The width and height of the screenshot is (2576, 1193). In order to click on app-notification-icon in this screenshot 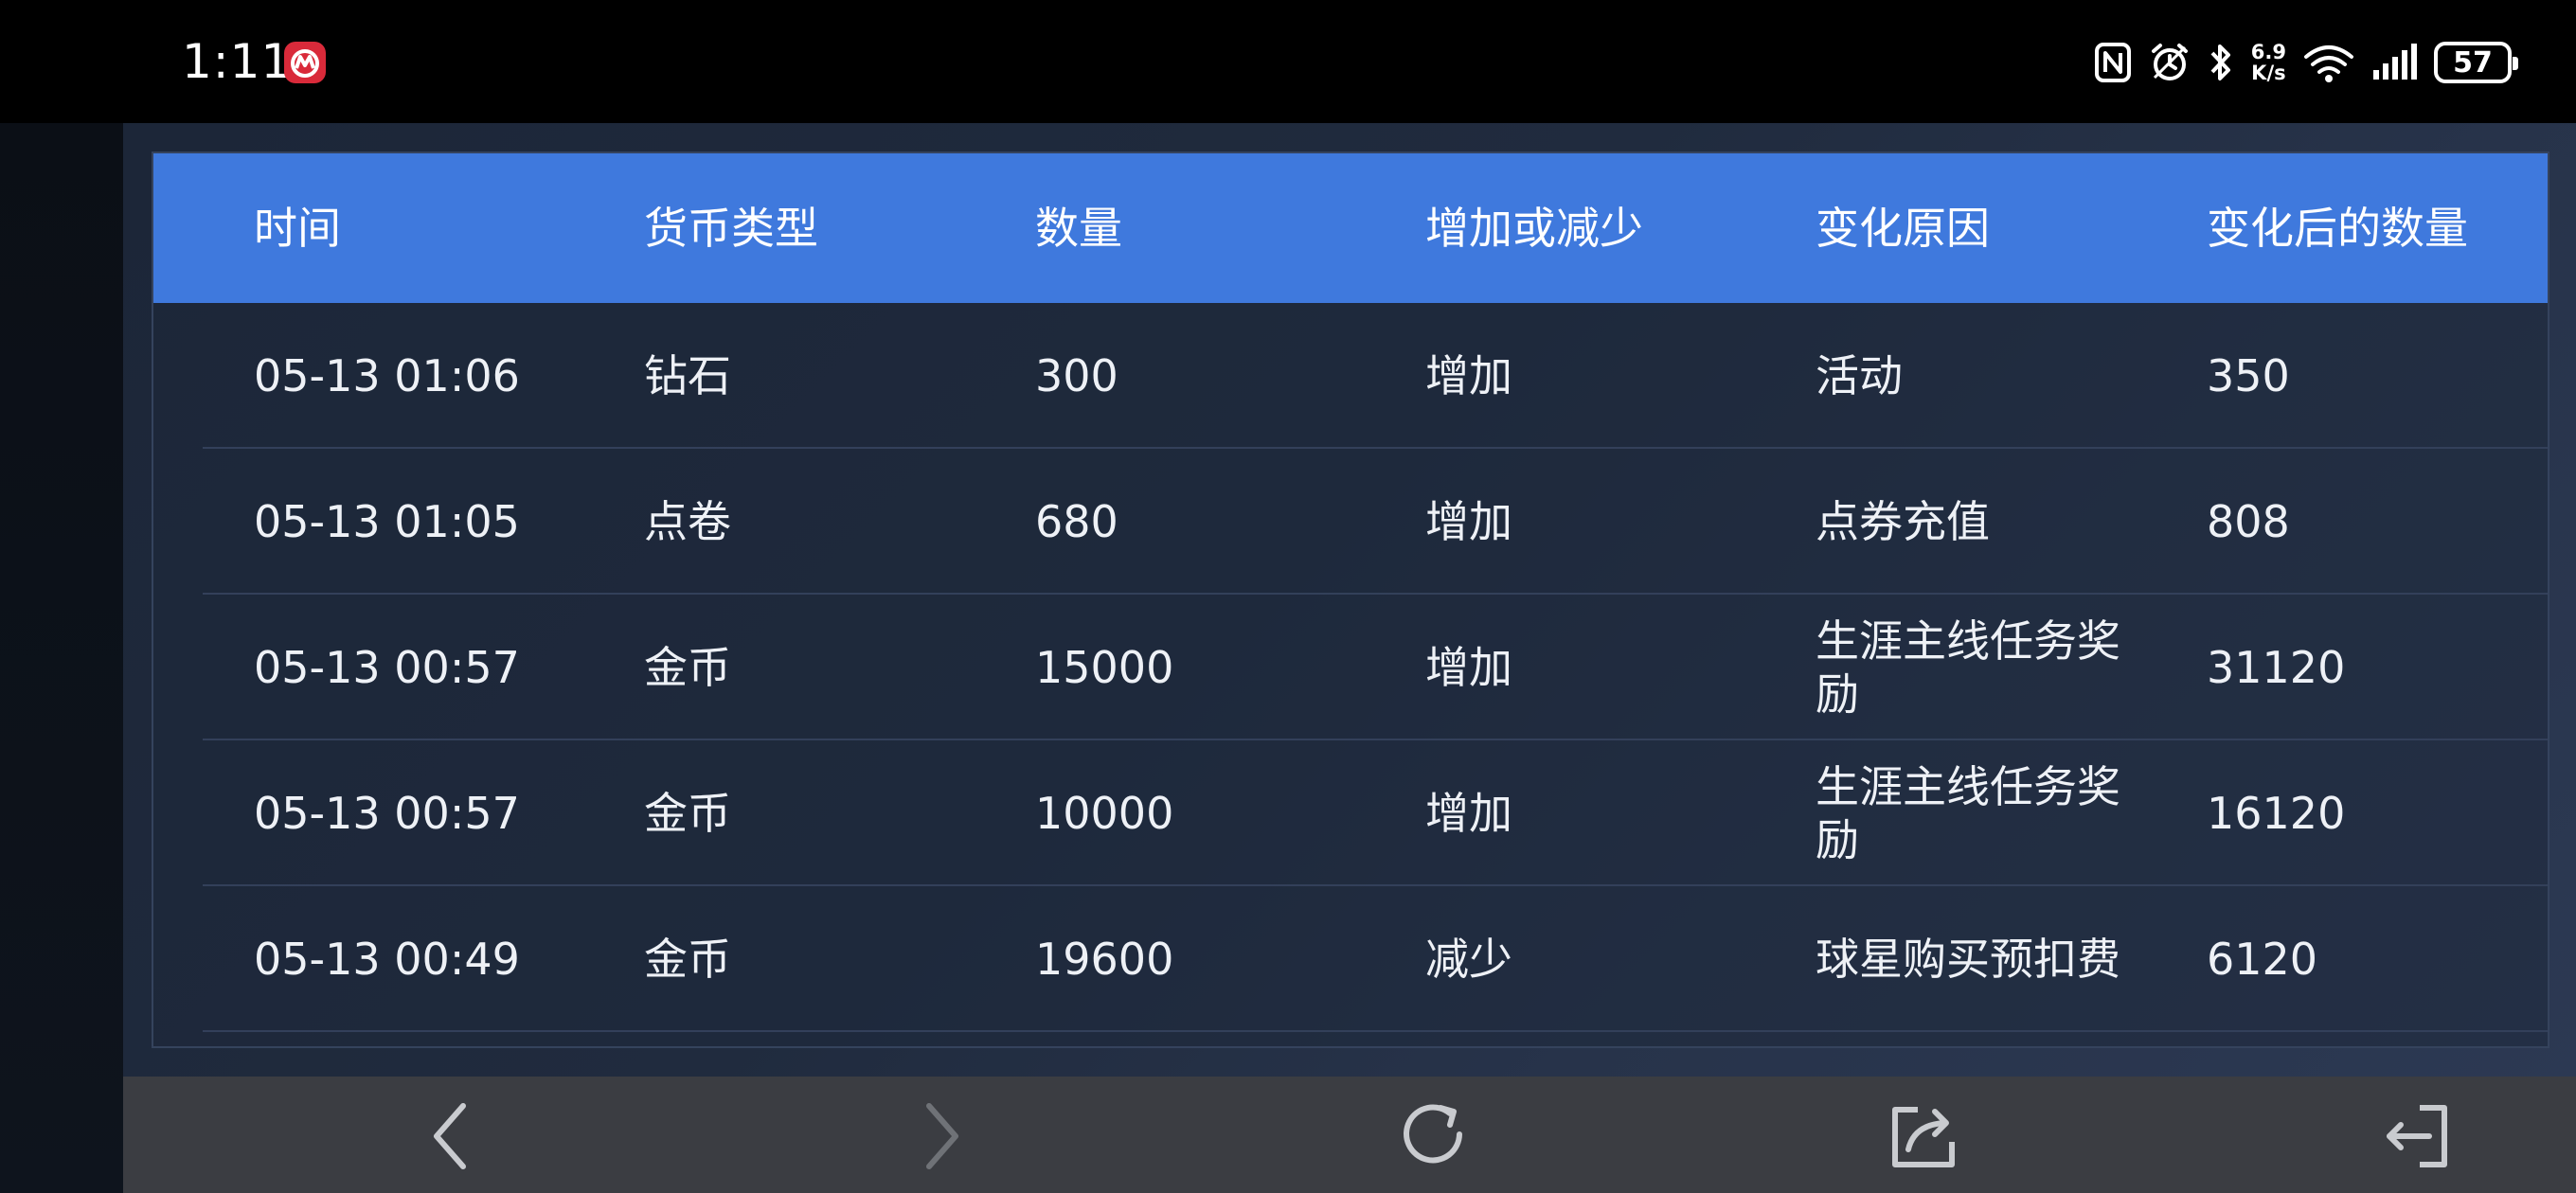, I will do `click(305, 62)`.